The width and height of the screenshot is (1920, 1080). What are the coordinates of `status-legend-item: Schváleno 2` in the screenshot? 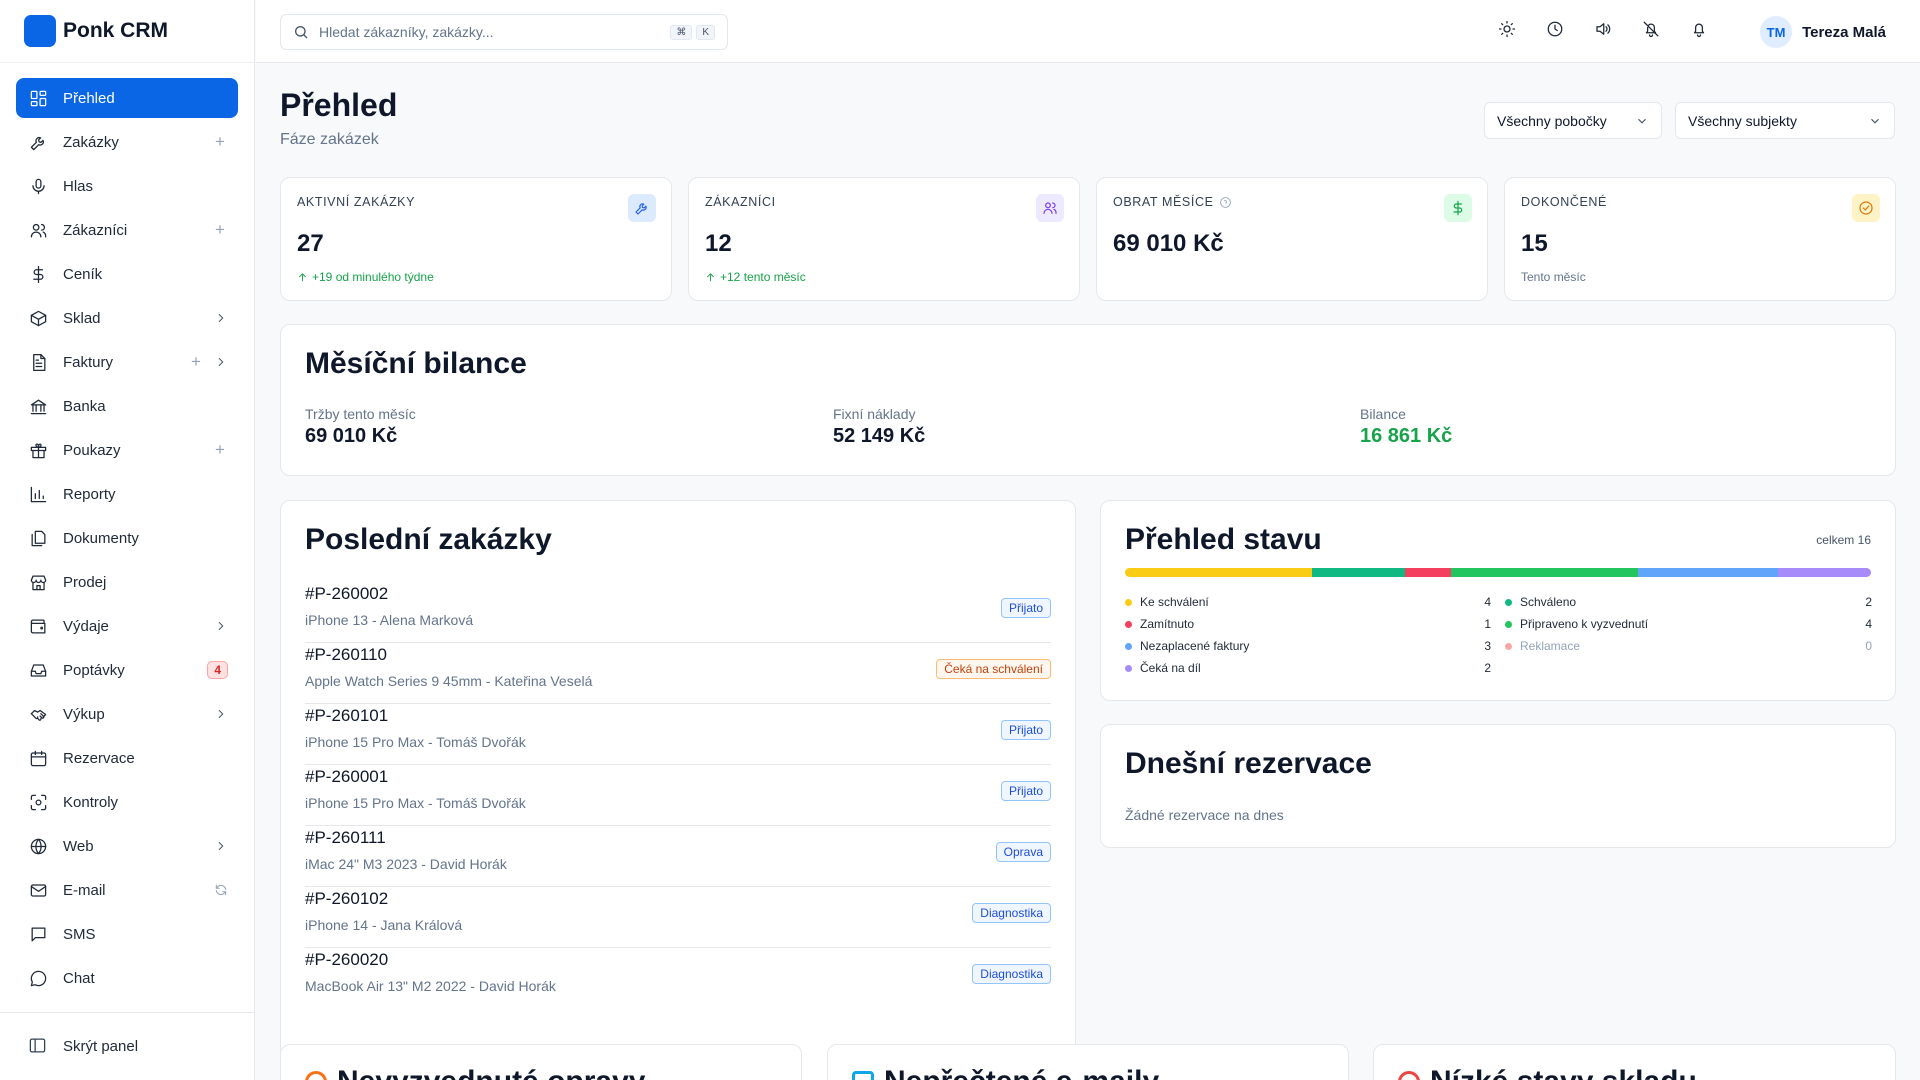 It's located at (1688, 602).